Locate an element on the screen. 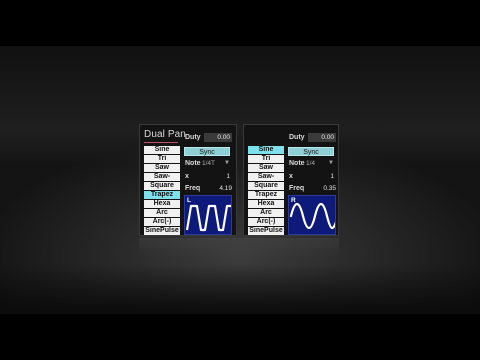 This screenshot has height=360, width=480. title-underline is located at coordinates (161, 142).